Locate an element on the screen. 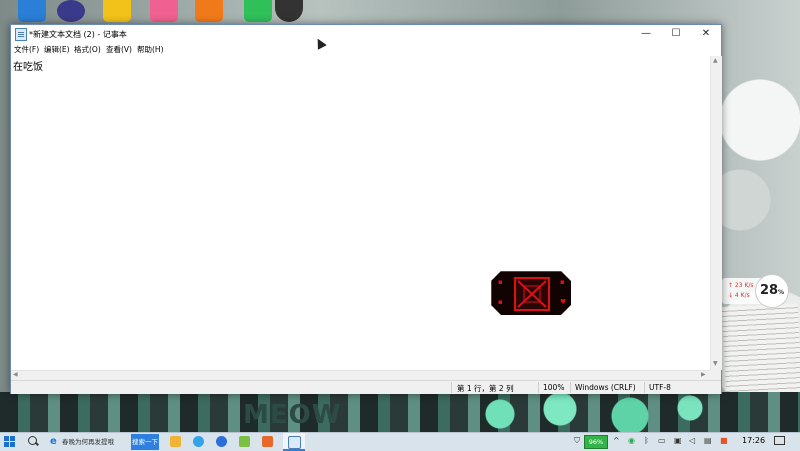  browser-icon: e is located at coordinates (53, 441).